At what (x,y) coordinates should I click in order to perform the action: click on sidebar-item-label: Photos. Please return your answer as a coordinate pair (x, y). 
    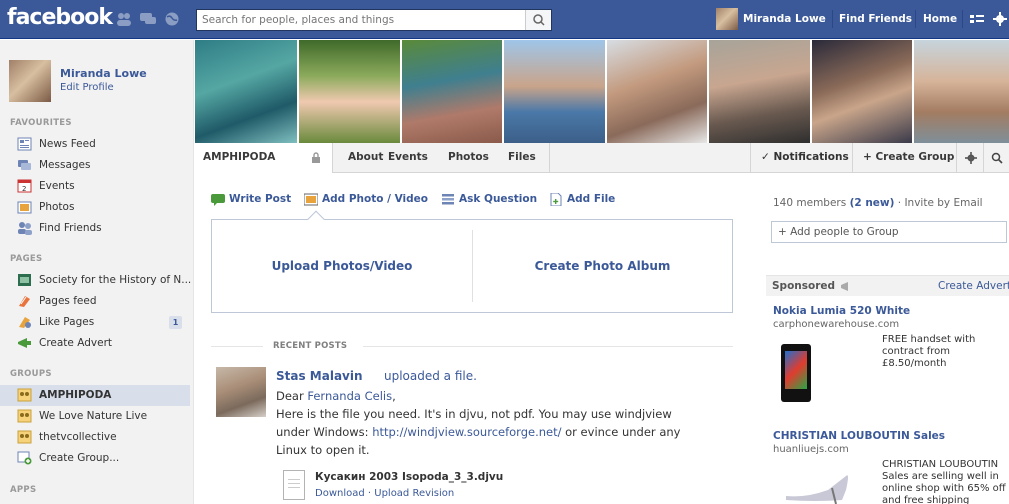
    Looking at the image, I should click on (57, 207).